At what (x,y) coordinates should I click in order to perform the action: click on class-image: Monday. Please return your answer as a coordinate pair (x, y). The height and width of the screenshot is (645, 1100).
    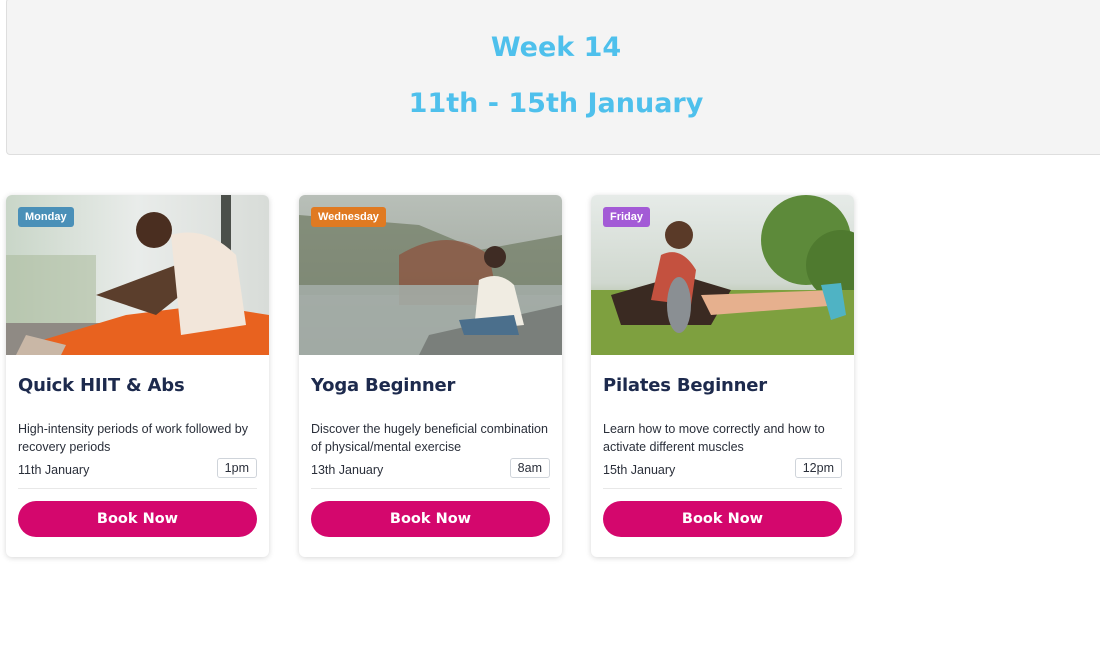
    Looking at the image, I should click on (137, 275).